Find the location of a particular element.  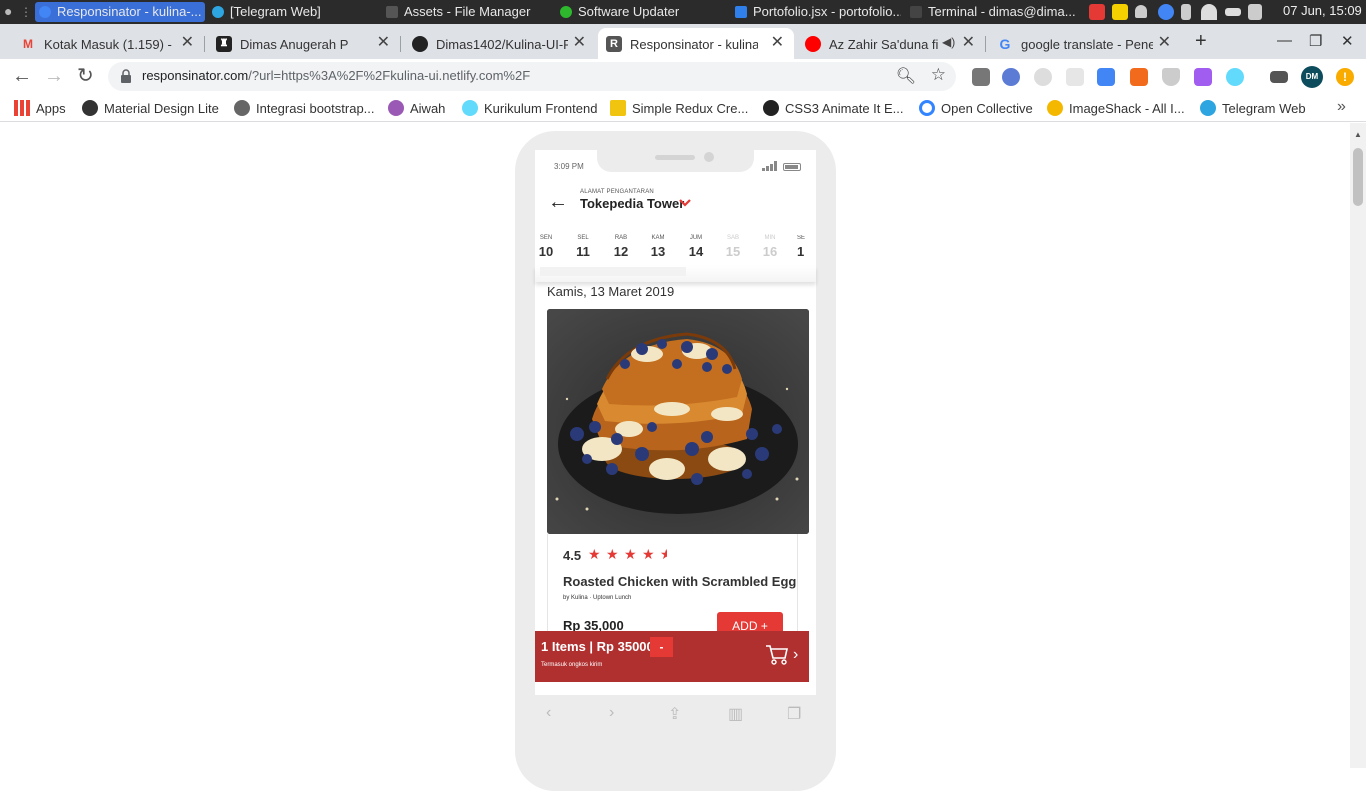

scrollbar-thumb is located at coordinates (1358, 177).